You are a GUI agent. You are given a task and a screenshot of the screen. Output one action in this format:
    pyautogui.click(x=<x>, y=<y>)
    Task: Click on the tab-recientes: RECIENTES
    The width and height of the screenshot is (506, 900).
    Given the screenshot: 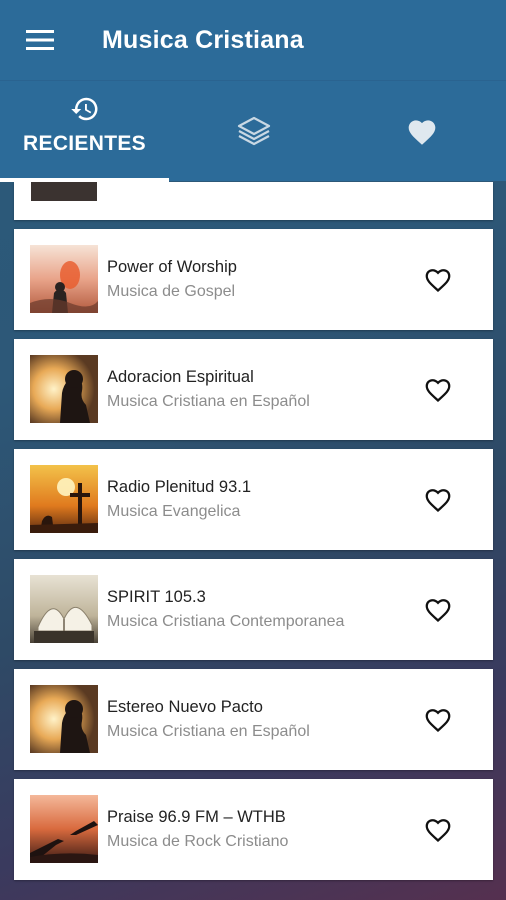 What is the action you would take?
    pyautogui.click(x=84, y=131)
    